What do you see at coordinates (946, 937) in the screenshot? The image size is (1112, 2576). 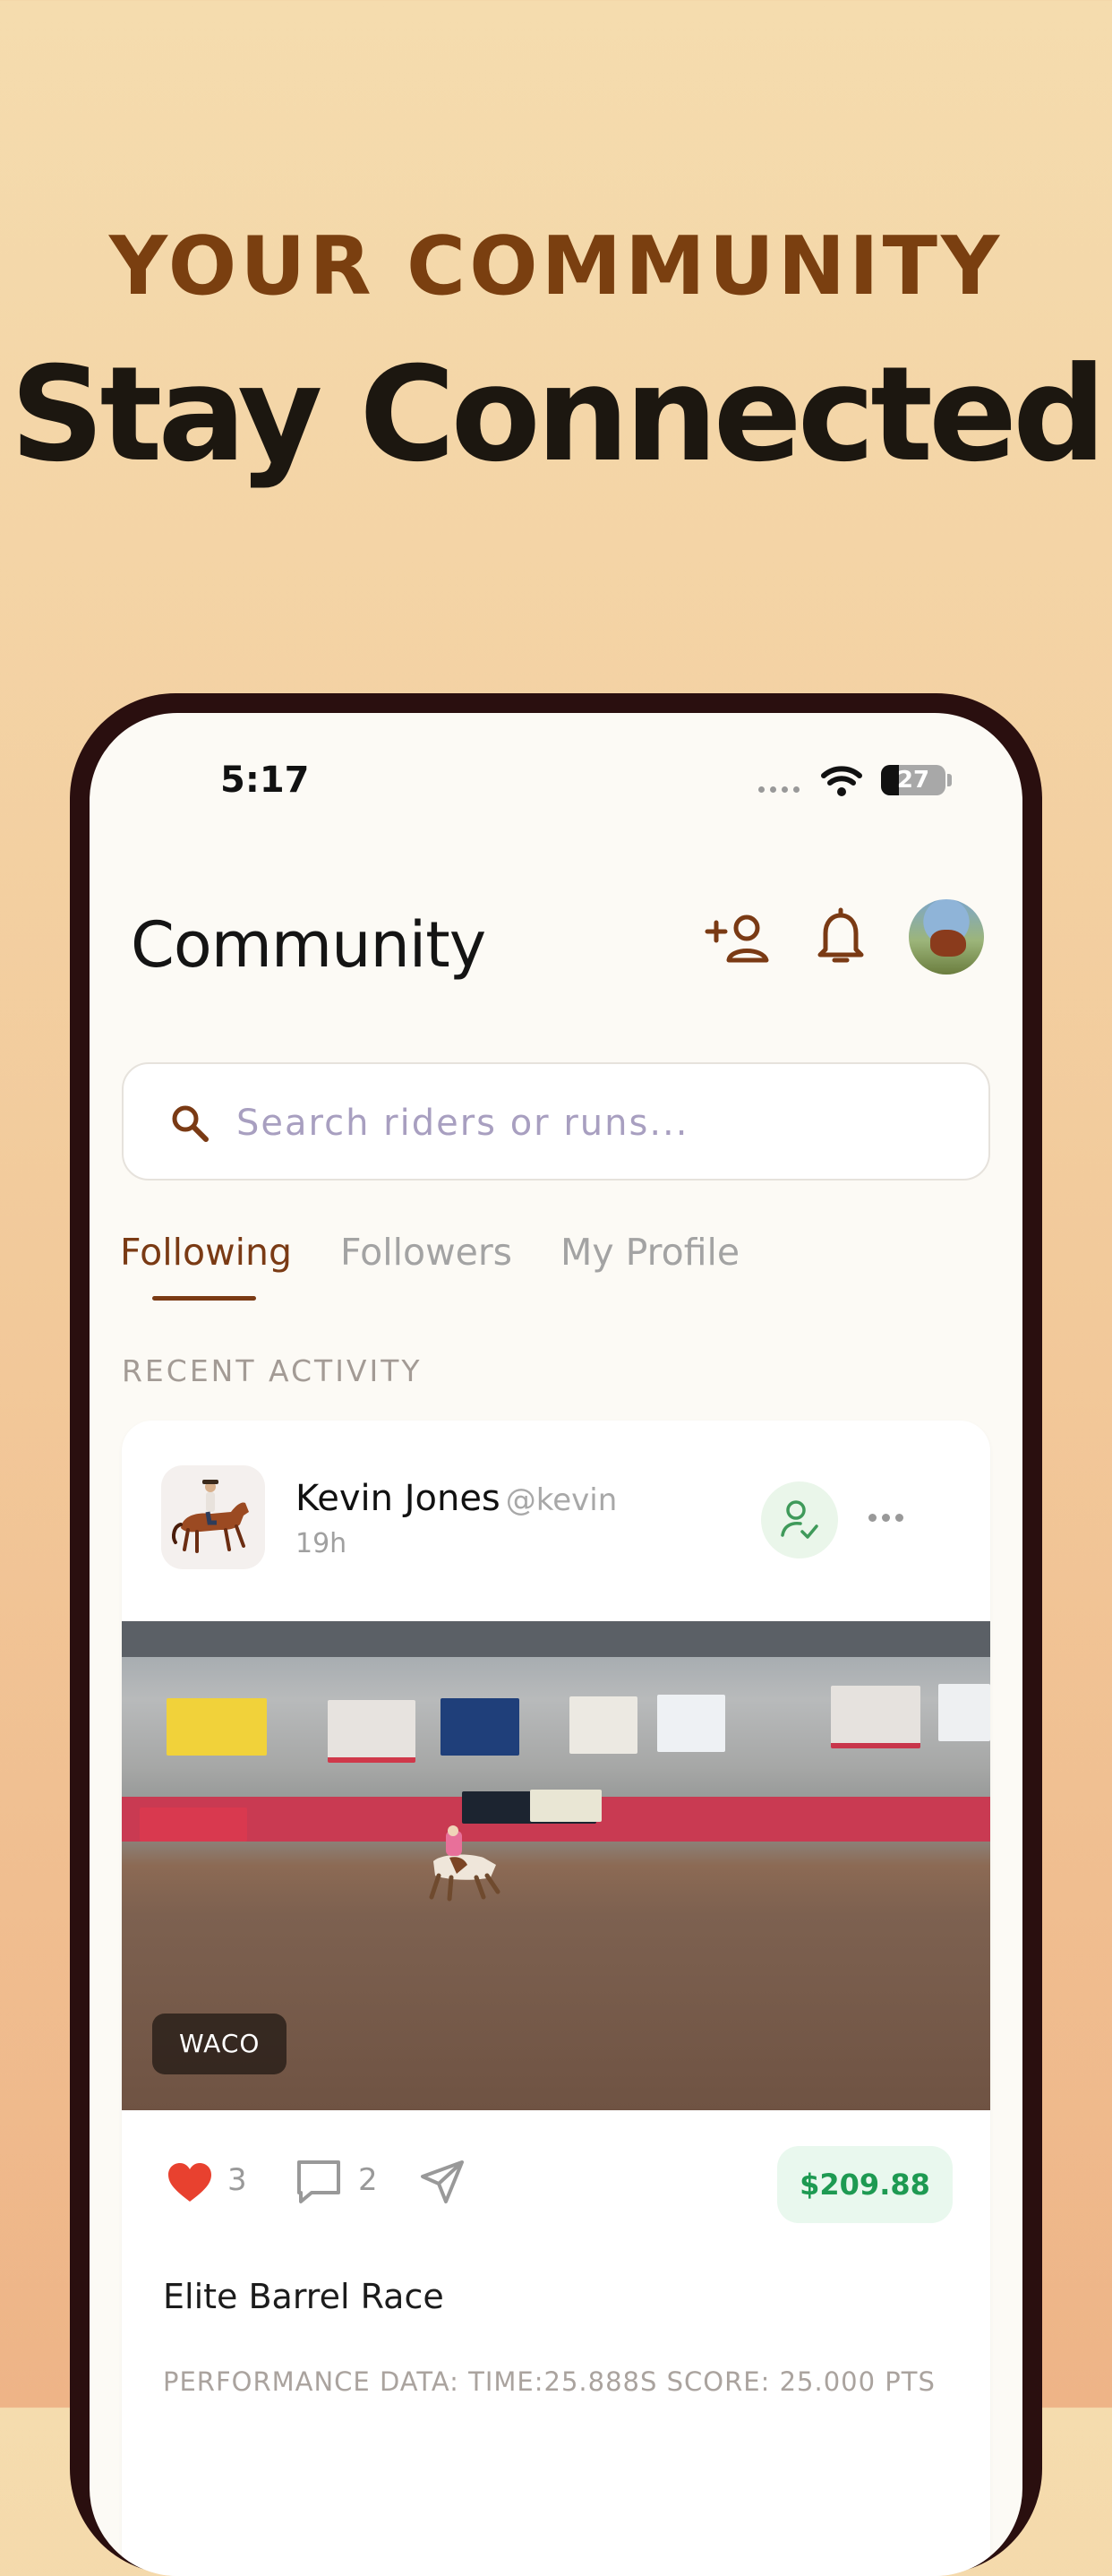 I see `avatar` at bounding box center [946, 937].